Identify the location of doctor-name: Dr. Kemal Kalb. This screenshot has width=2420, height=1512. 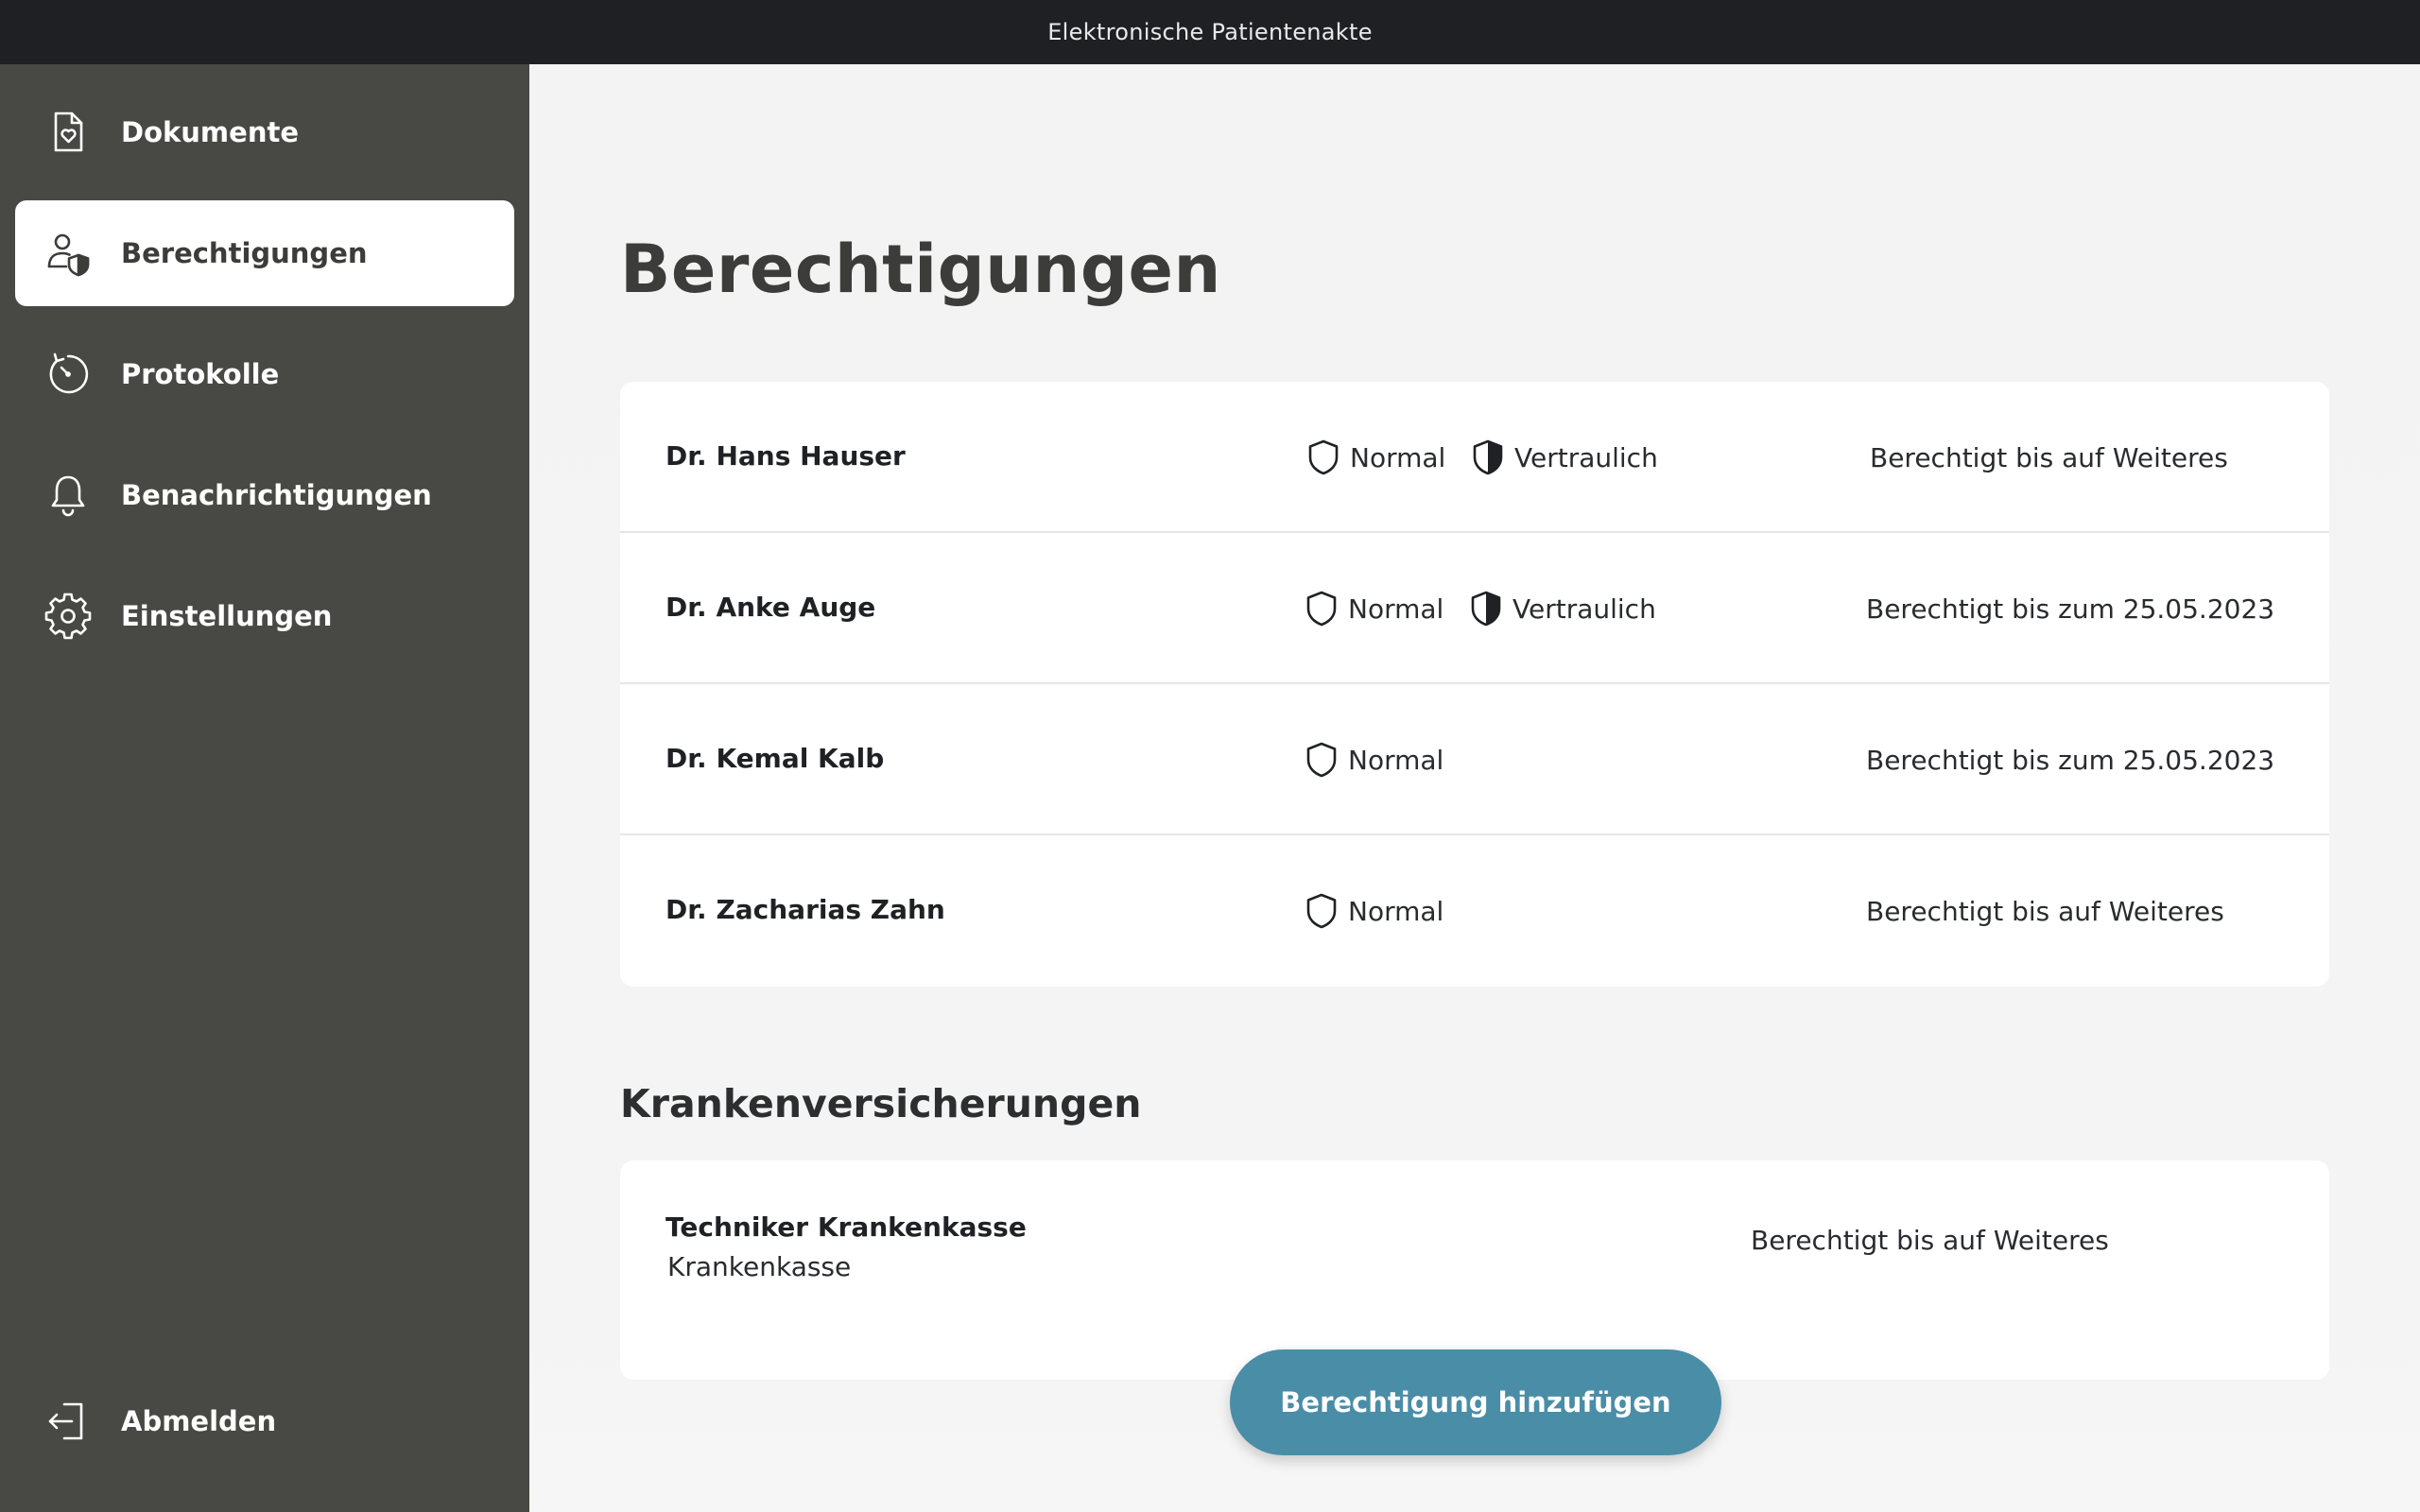
(775, 758).